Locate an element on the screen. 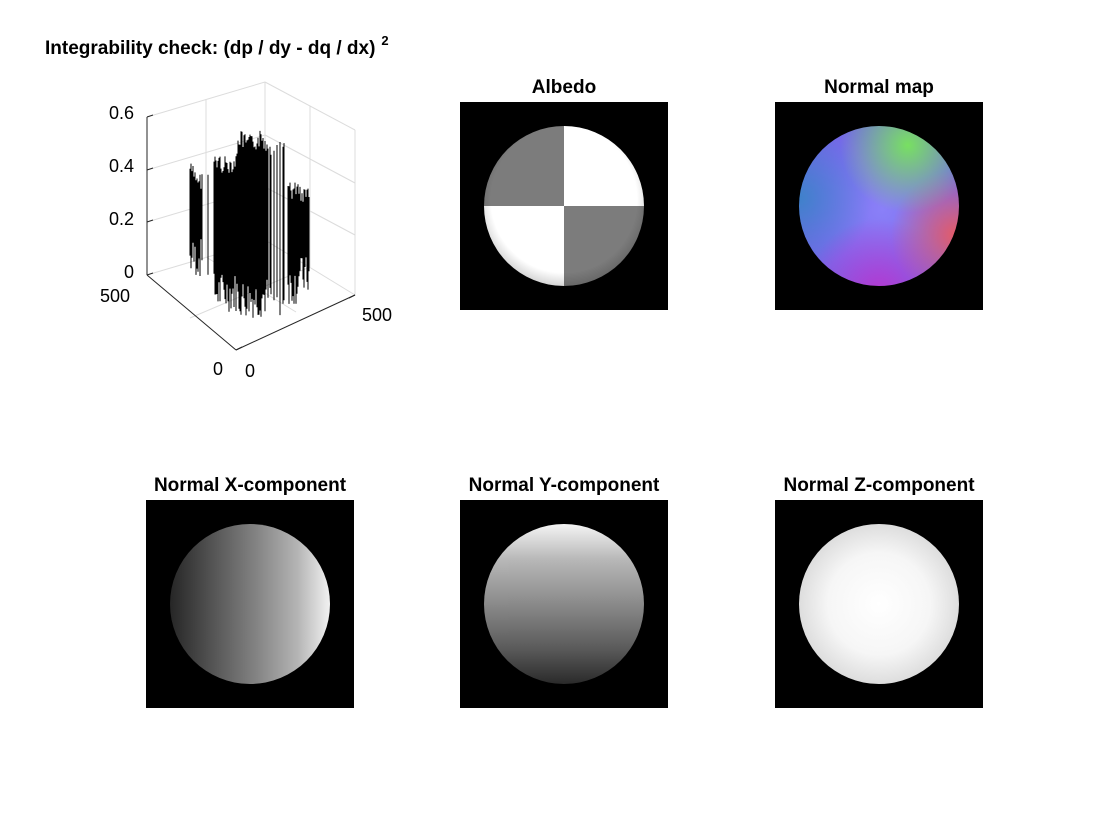 Image resolution: width=1120 pixels, height=840 pixels. normal-z-sphere is located at coordinates (879, 604).